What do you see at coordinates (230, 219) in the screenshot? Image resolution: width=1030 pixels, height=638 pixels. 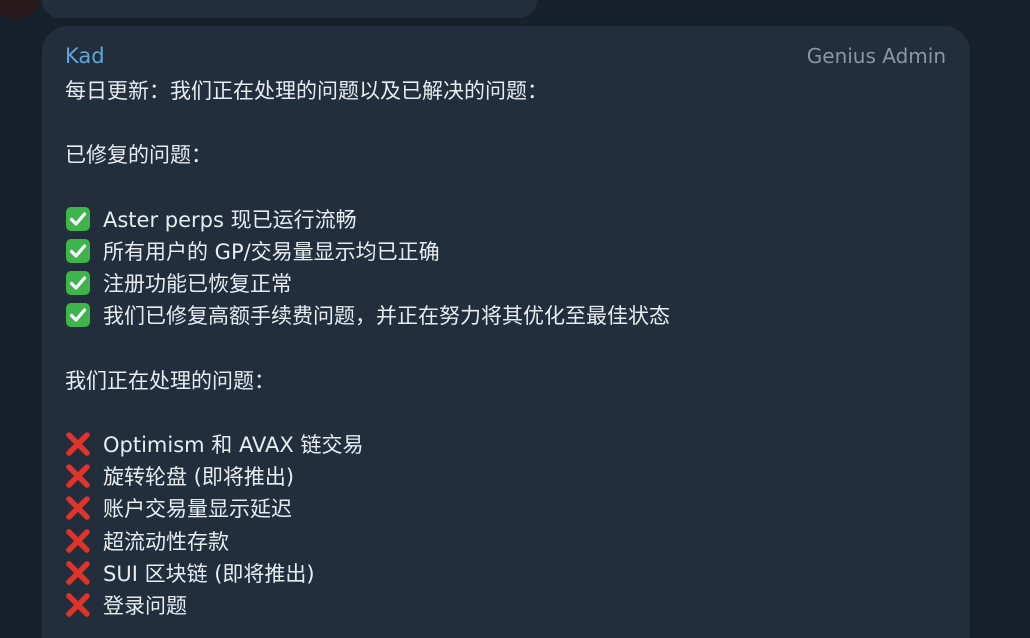 I see `fixed-item-text: Aster perps 现已运行流畅` at bounding box center [230, 219].